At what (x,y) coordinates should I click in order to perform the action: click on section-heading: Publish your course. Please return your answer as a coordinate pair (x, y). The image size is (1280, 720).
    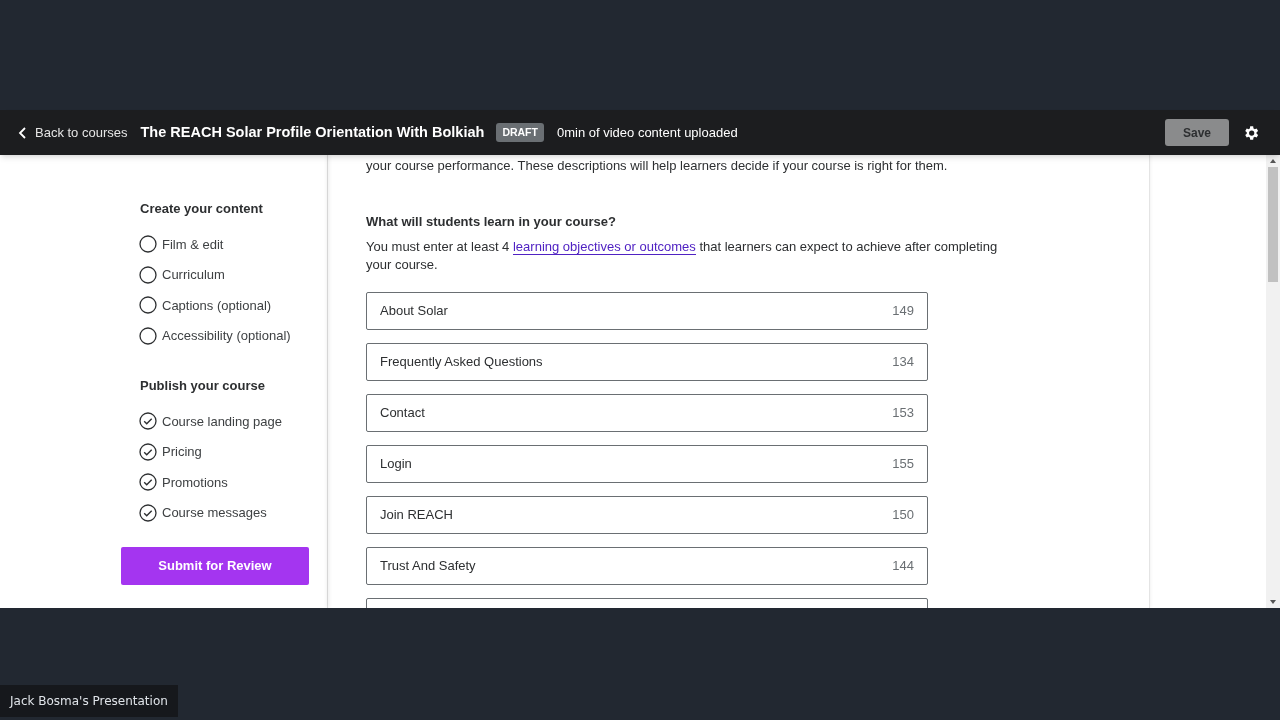
    Looking at the image, I should click on (203, 385).